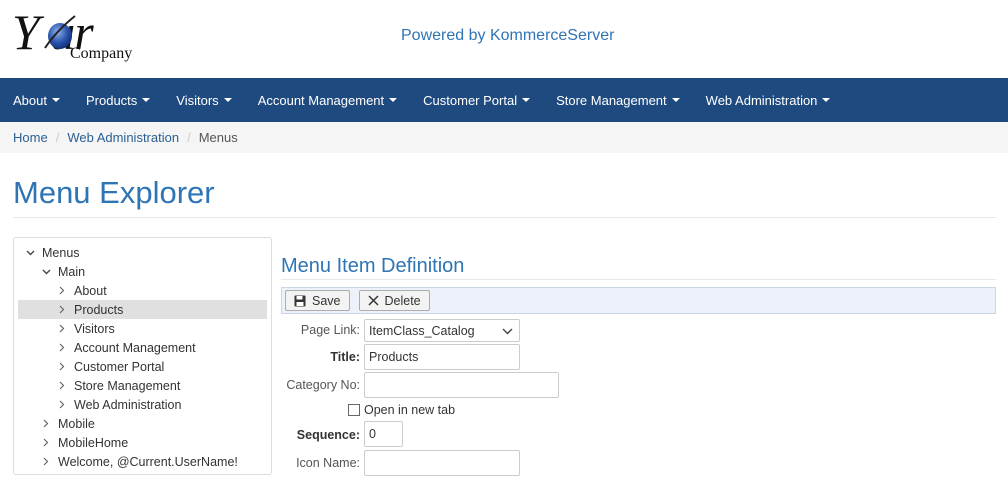  I want to click on tree-item-web-administration: Web Administration, so click(142, 404).